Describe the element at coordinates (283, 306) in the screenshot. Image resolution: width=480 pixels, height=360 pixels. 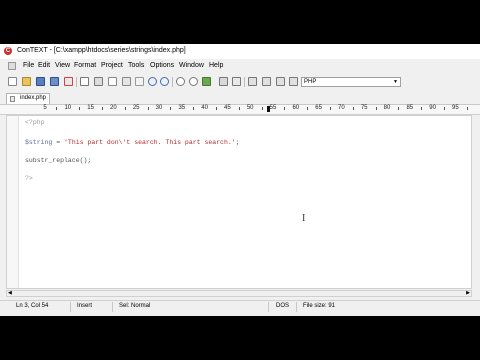
I see `line-ending-format: DOS` at that location.